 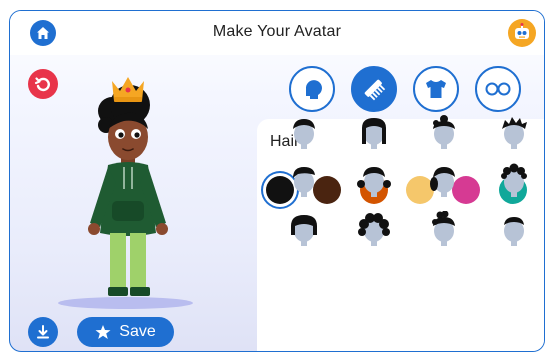 I want to click on glasses-icon, so click(x=498, y=89).